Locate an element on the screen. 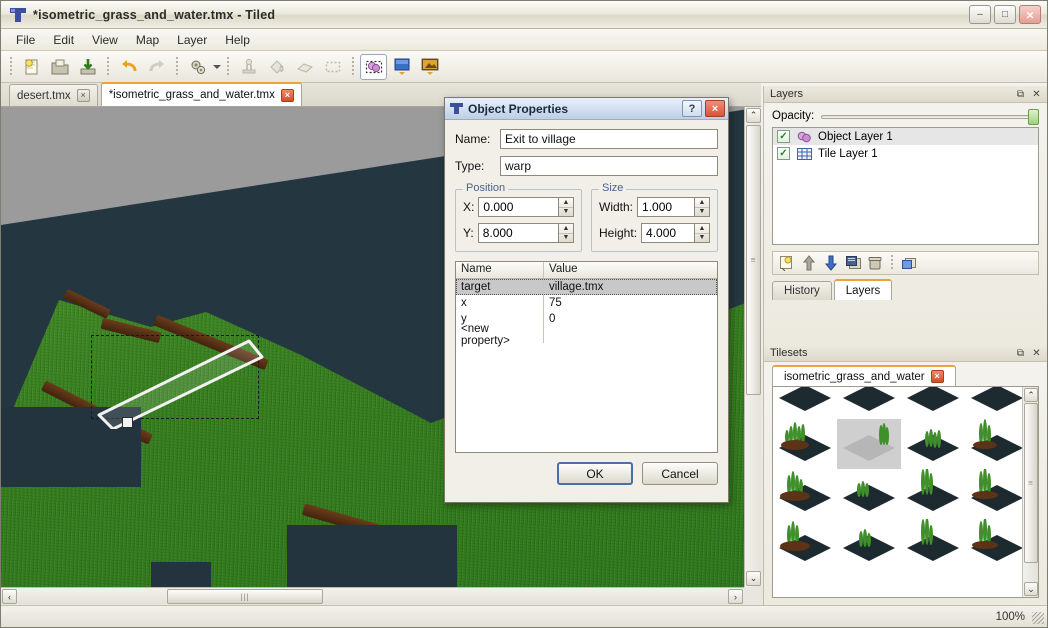 The width and height of the screenshot is (1048, 628). x-spinner: 0.000 ▲ ▼ is located at coordinates (526, 207).